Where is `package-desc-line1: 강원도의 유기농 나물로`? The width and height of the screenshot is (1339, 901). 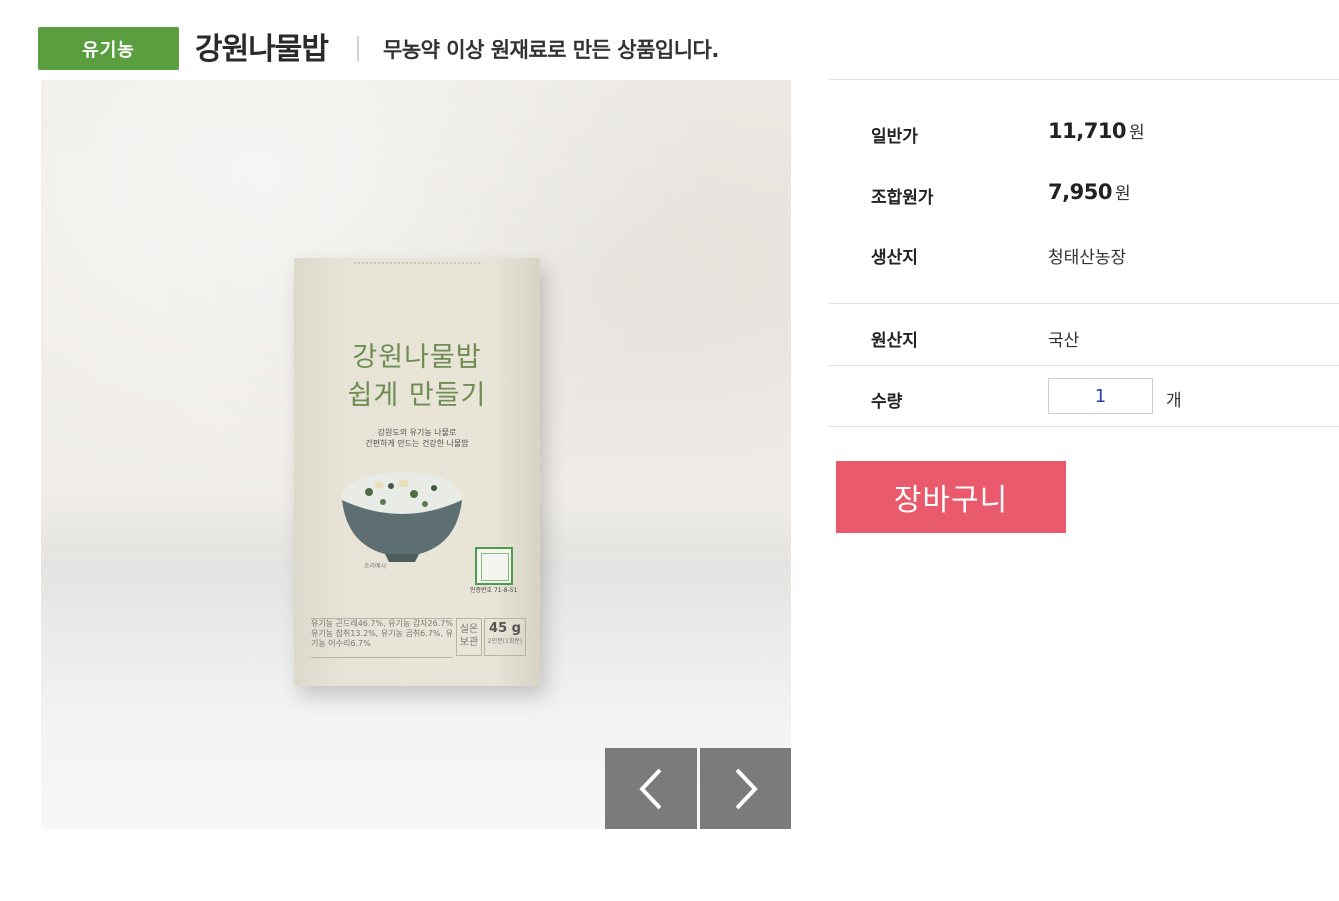 package-desc-line1: 강원도의 유기농 나물로 is located at coordinates (417, 432).